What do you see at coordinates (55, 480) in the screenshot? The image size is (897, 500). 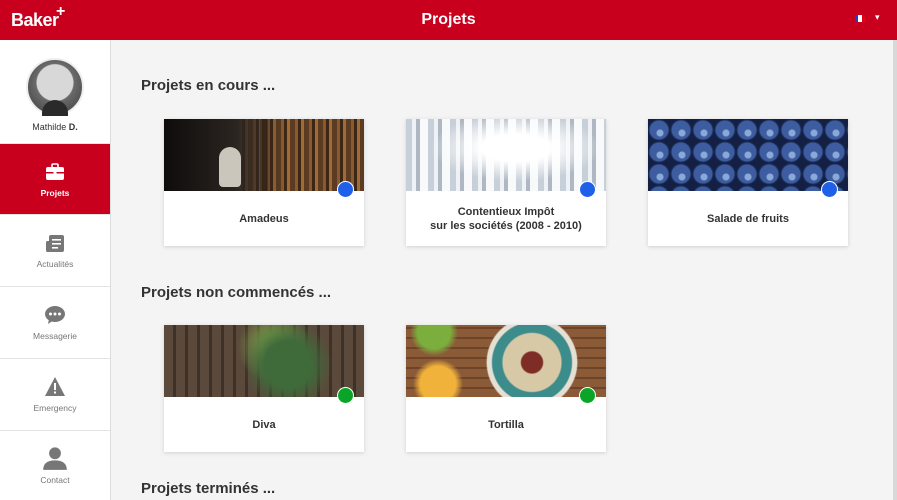 I see `sidebar-item-label: Contact` at bounding box center [55, 480].